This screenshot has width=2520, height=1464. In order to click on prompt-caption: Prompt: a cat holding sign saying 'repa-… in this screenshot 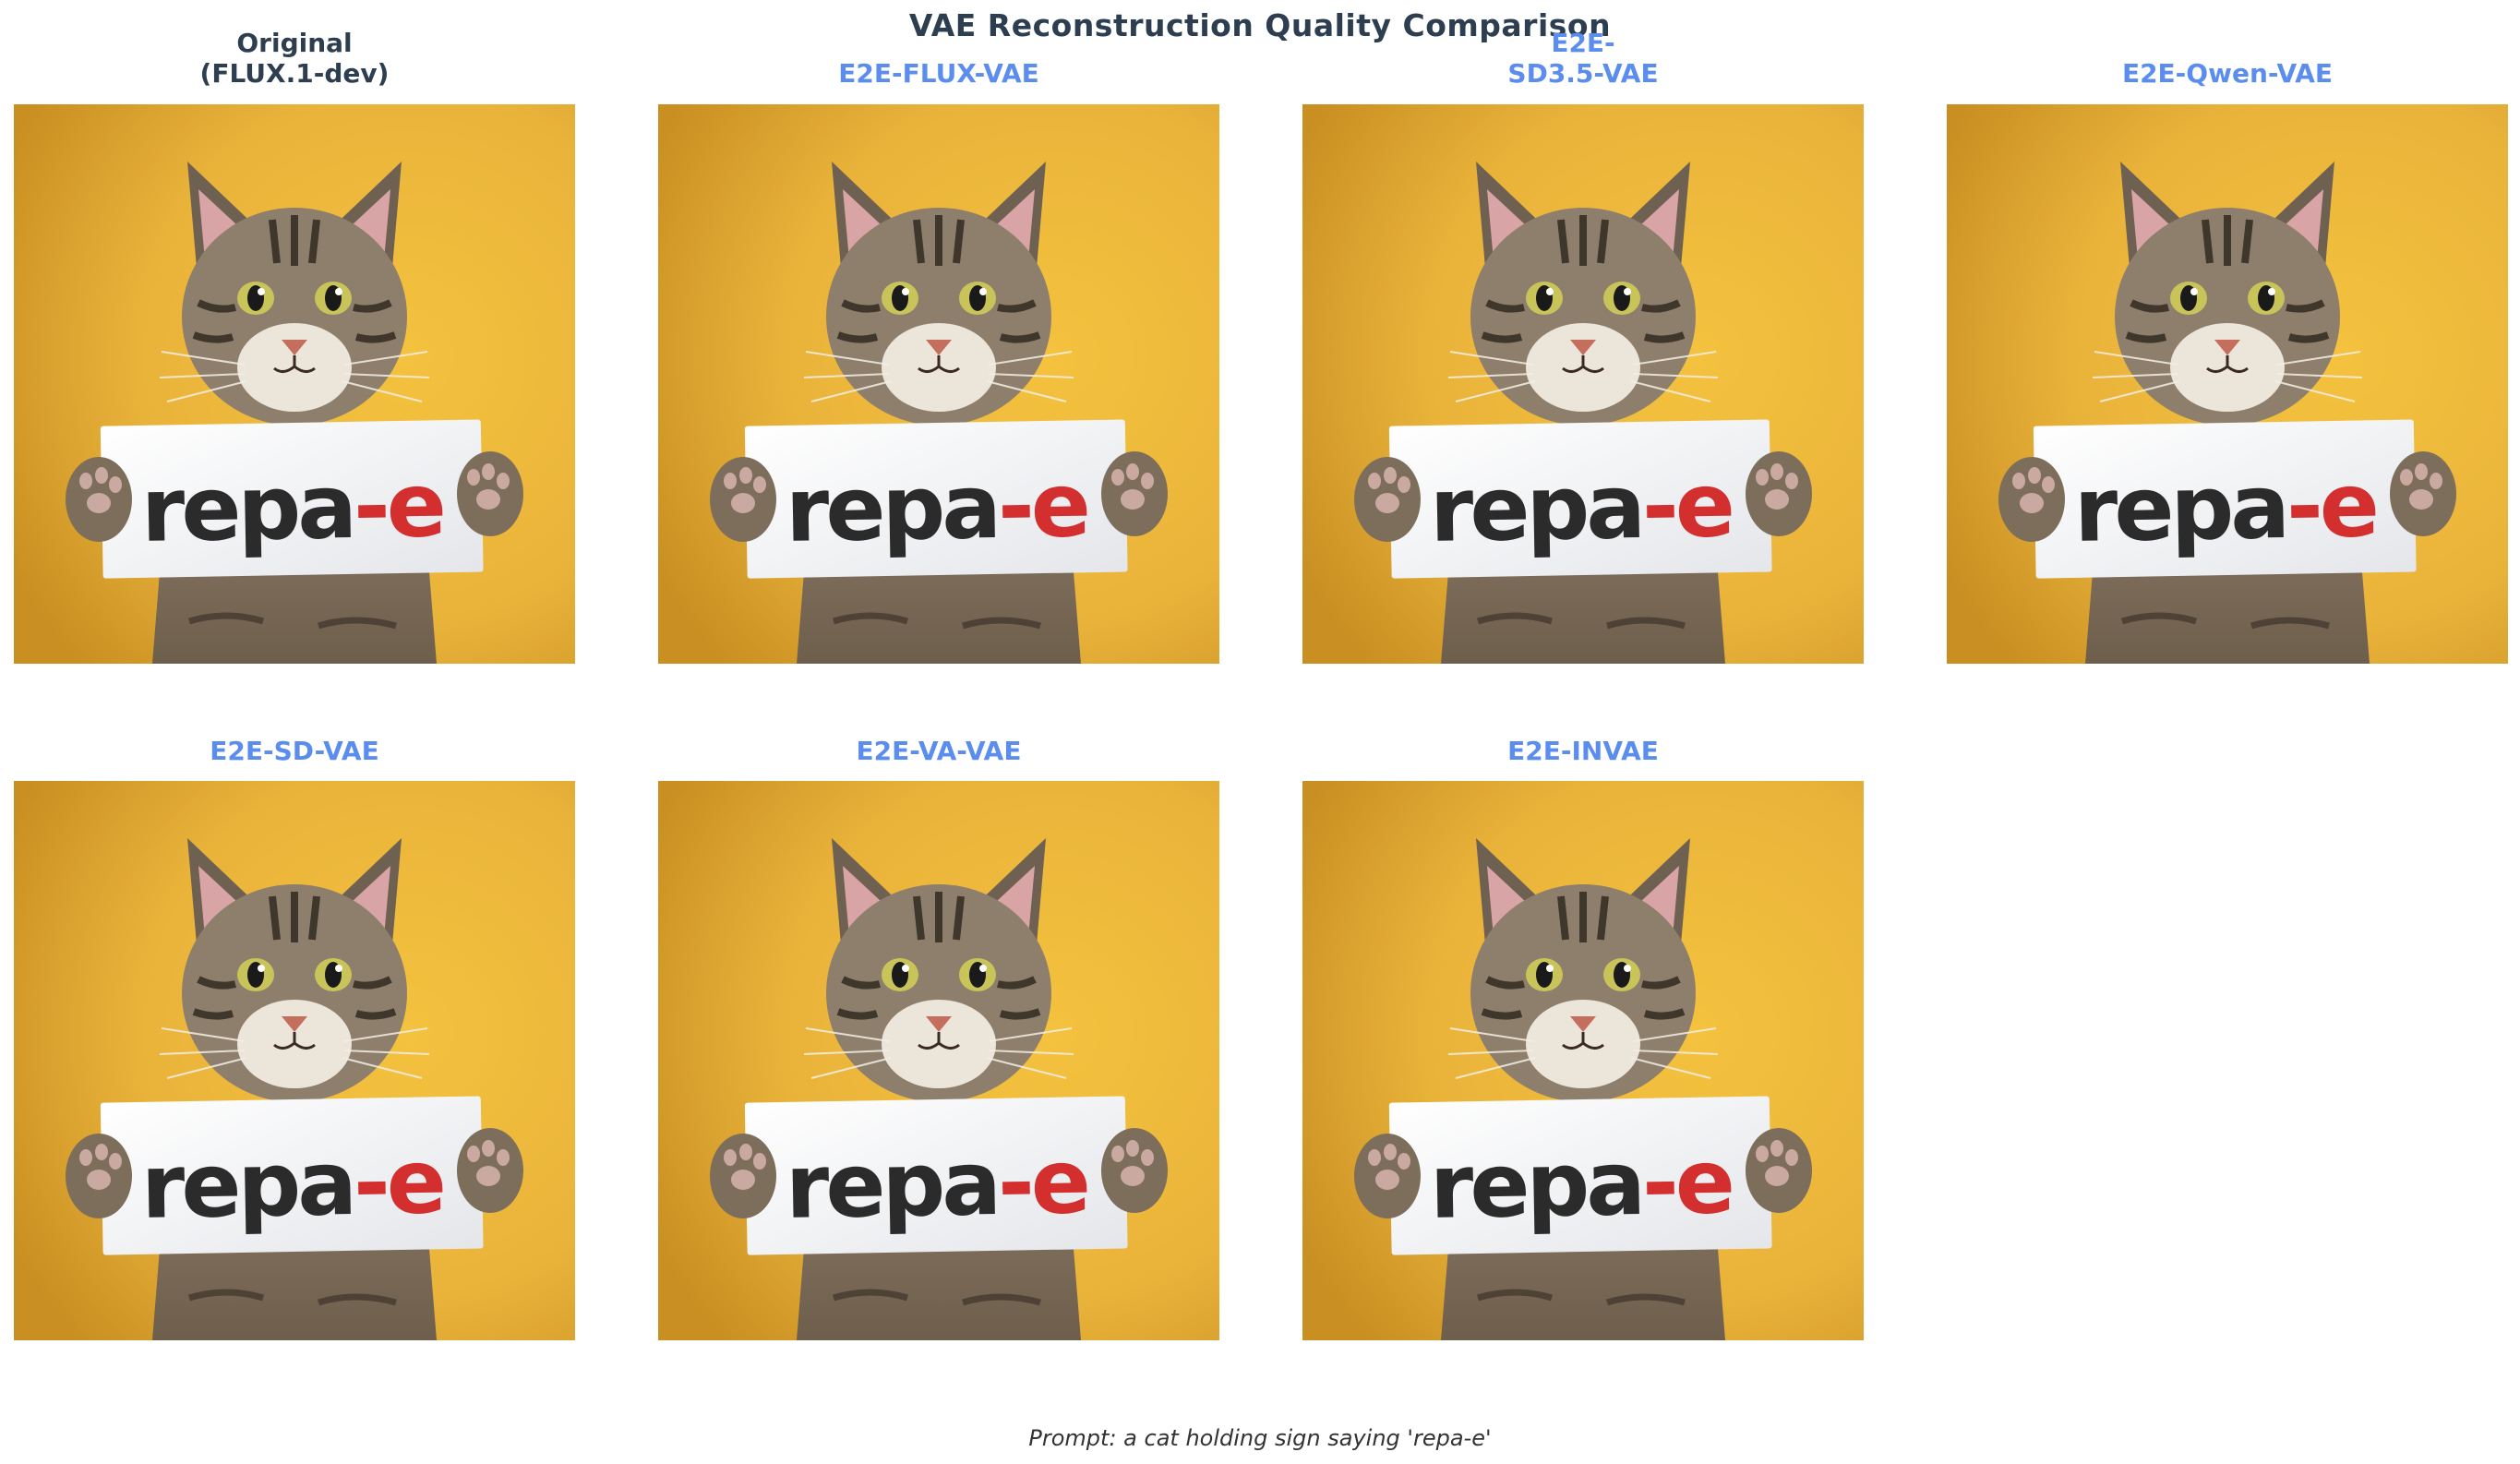, I will do `click(1260, 1438)`.